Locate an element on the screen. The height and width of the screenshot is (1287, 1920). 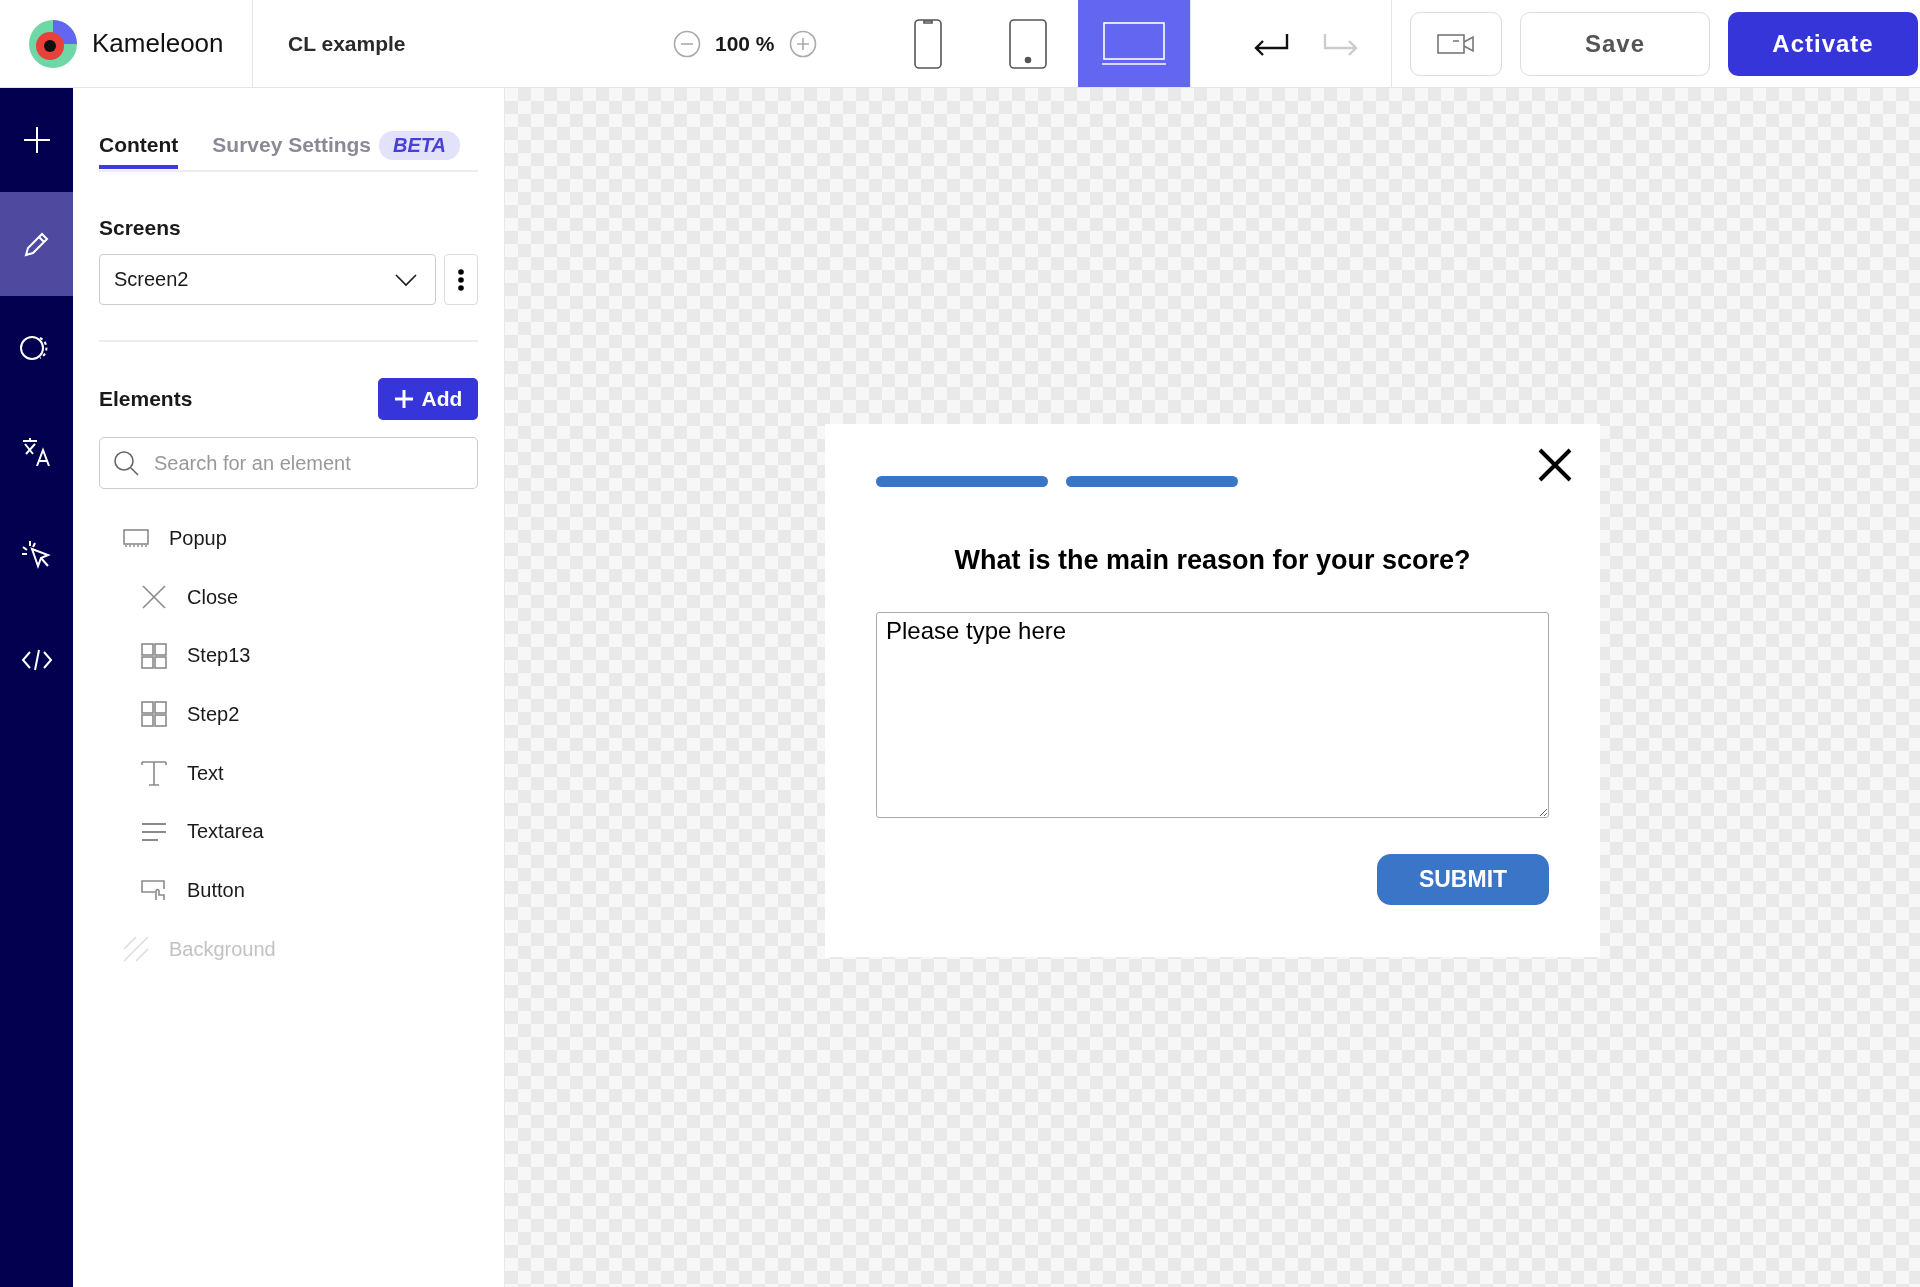
brand-name: Kameleoon is located at coordinates (158, 43).